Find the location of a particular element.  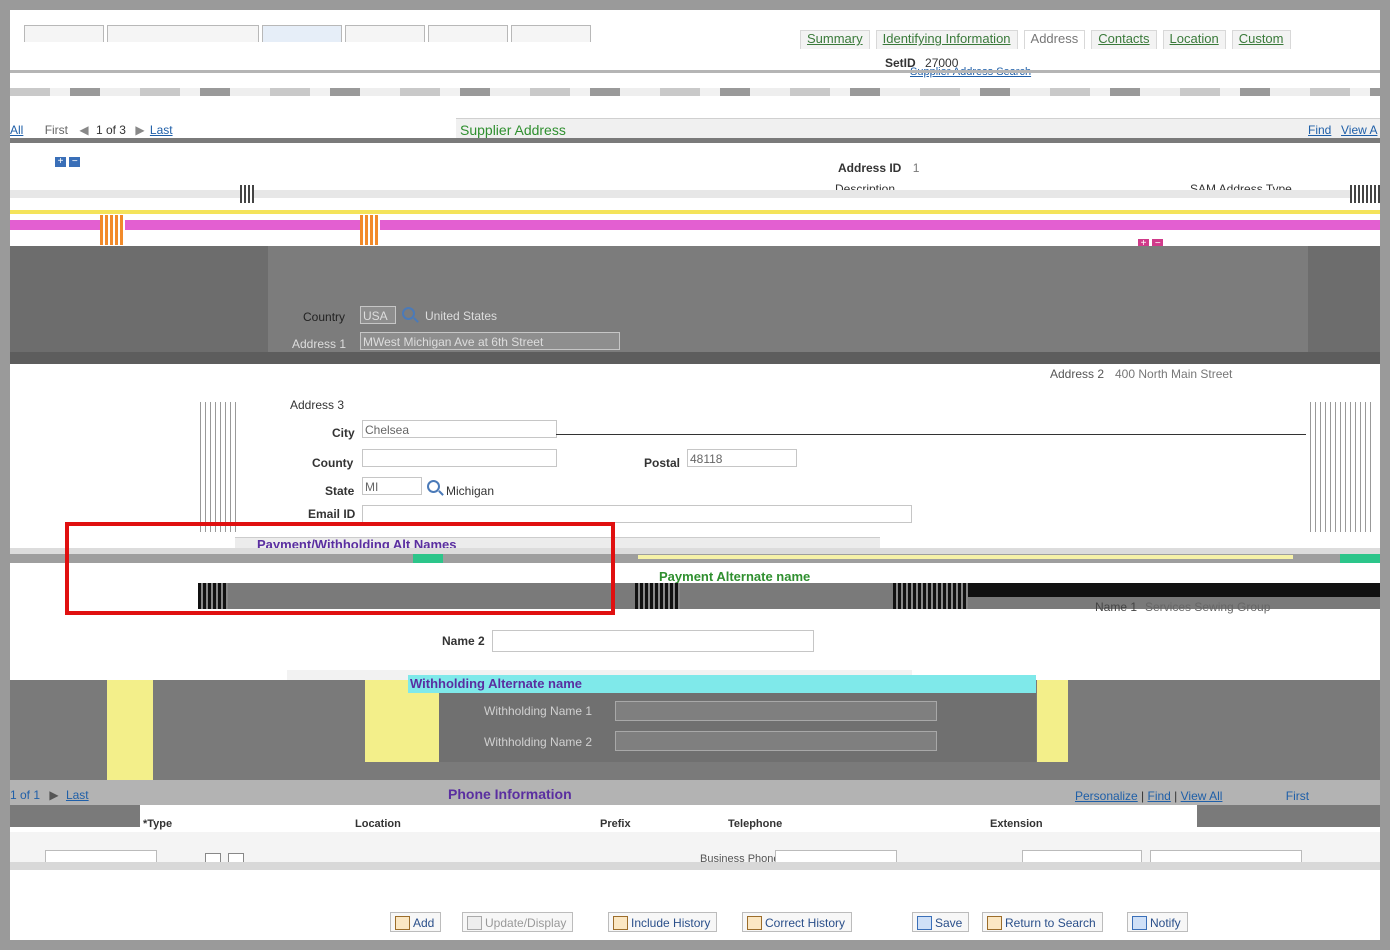

correct-history-button: Correct History is located at coordinates (797, 922).